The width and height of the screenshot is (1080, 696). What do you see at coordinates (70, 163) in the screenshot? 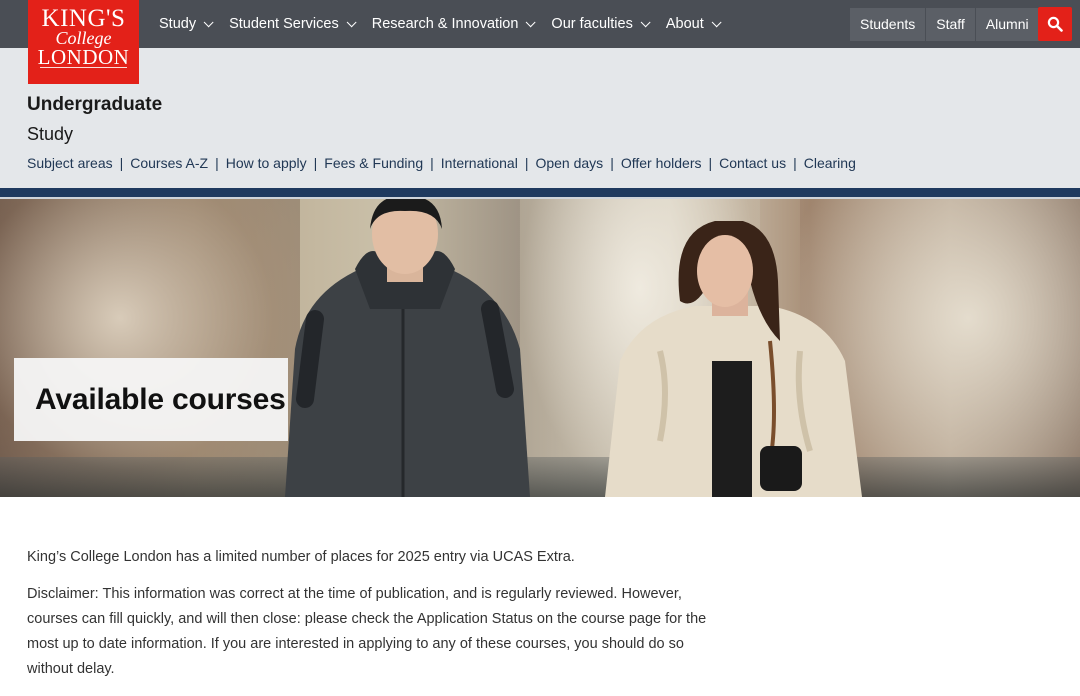
I see `subnav-link-subject-areas: Subject areas` at bounding box center [70, 163].